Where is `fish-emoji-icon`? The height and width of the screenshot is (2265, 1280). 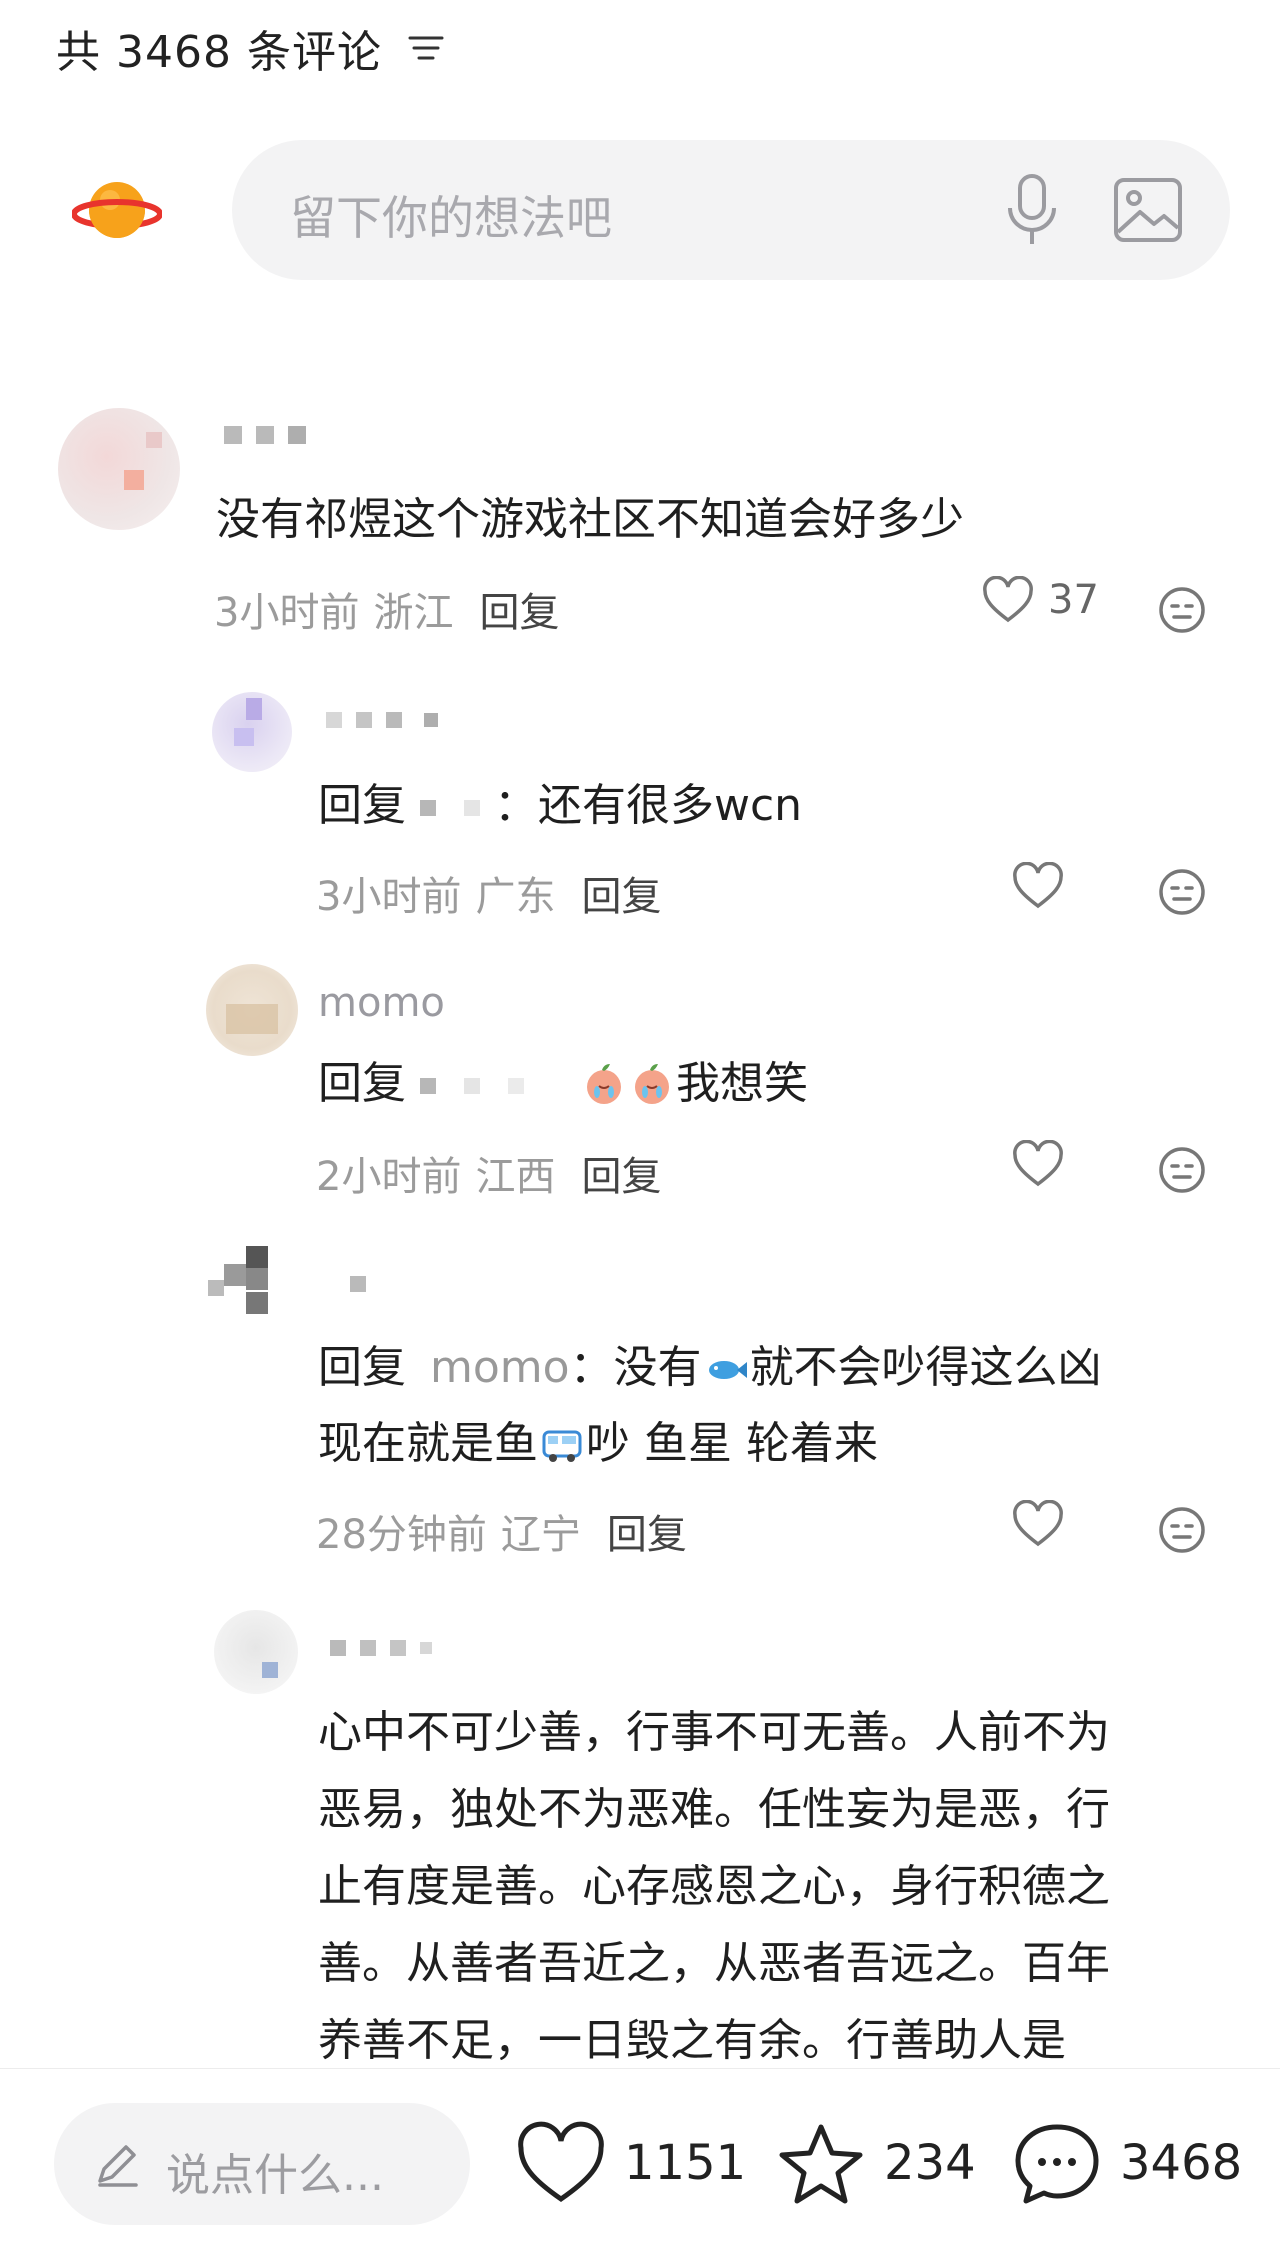
fish-emoji-icon is located at coordinates (727, 1370).